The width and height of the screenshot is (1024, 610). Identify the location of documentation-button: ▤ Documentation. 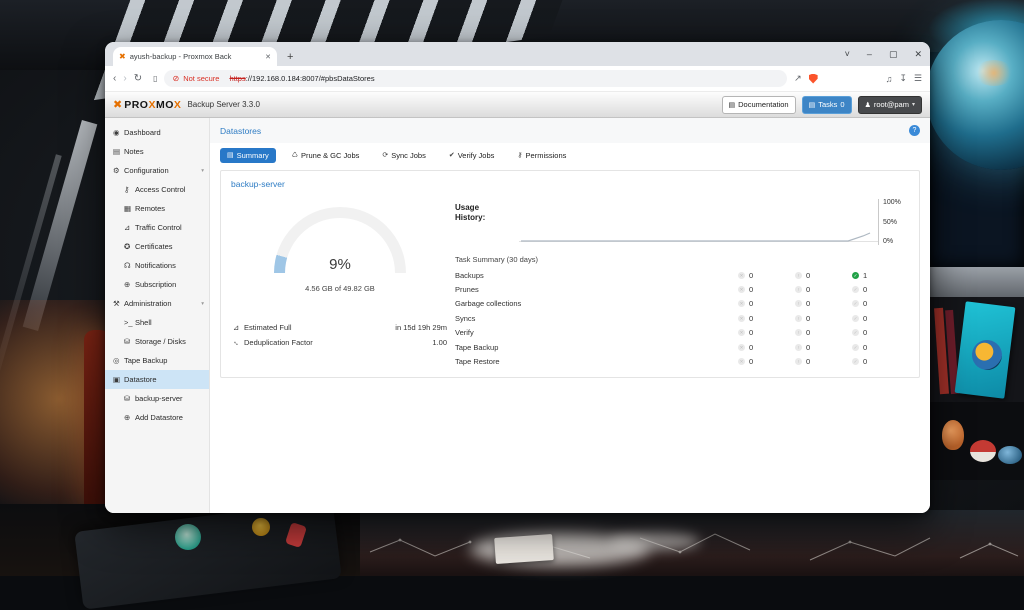
(759, 105).